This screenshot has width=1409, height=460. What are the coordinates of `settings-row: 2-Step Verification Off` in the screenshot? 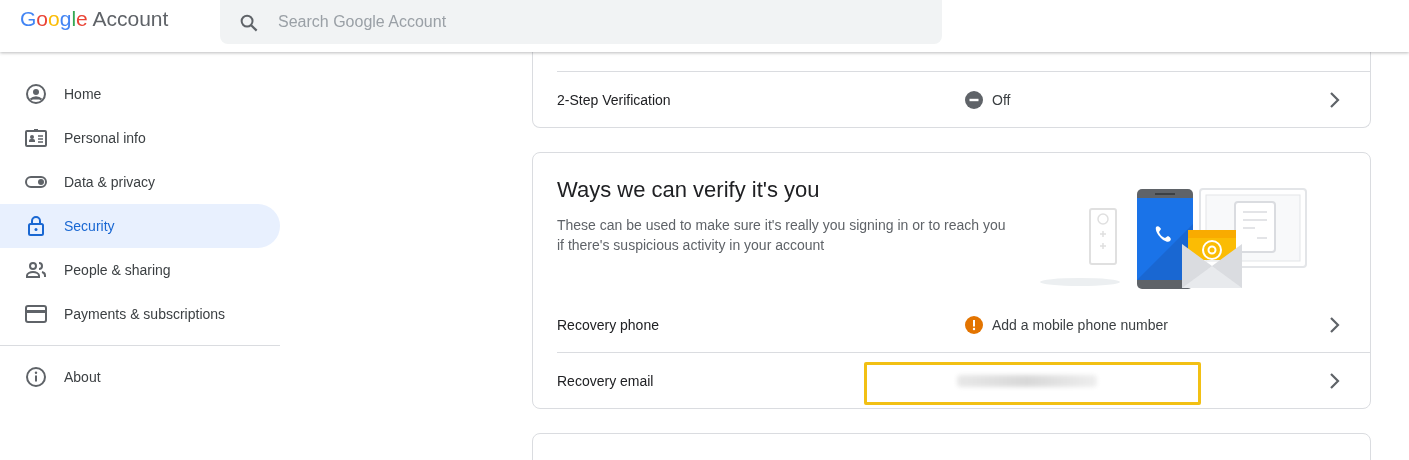 It's located at (963, 99).